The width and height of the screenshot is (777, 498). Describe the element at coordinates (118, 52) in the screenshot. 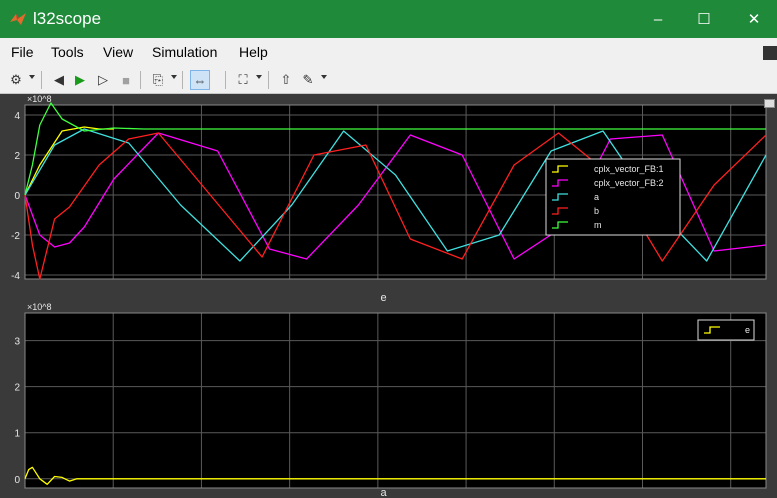

I see `menu-view: View` at that location.